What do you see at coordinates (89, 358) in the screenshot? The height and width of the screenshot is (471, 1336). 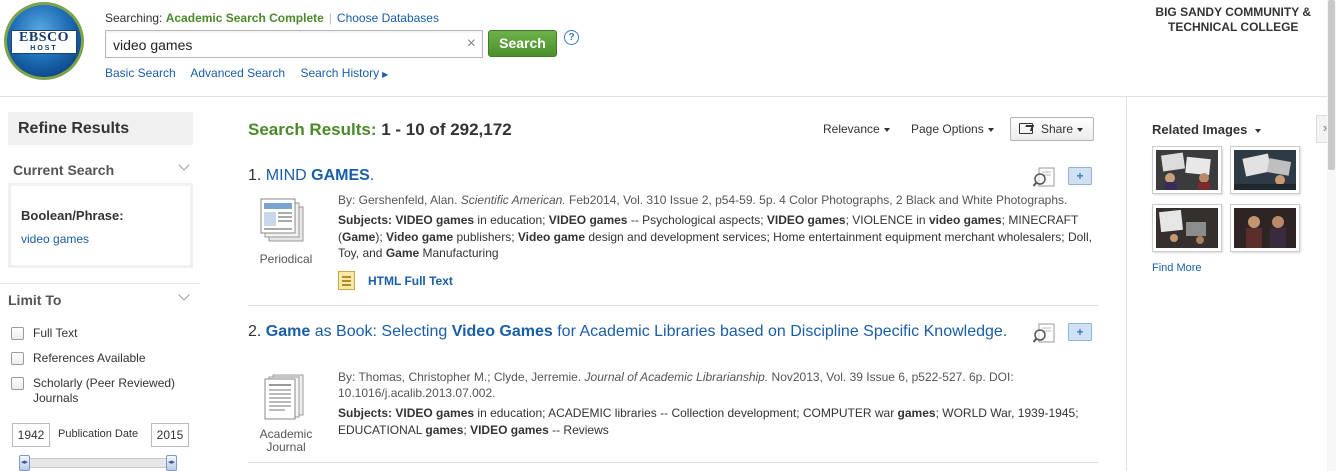 I see `limit-label: References Available` at bounding box center [89, 358].